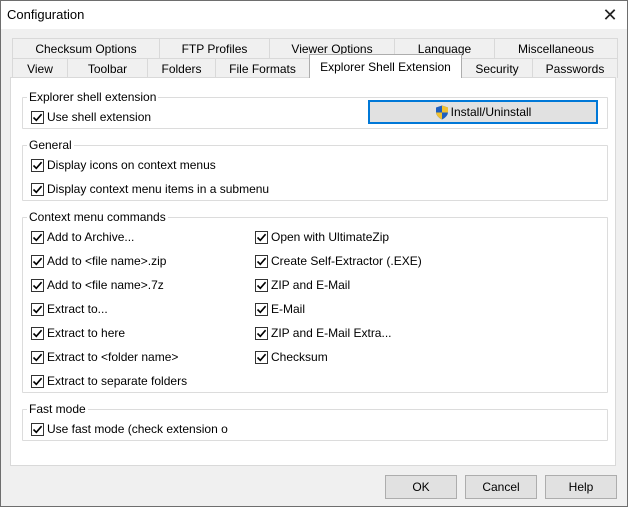  I want to click on display-submenu-checkbox: Display context menu items in a submenu, so click(150, 189).